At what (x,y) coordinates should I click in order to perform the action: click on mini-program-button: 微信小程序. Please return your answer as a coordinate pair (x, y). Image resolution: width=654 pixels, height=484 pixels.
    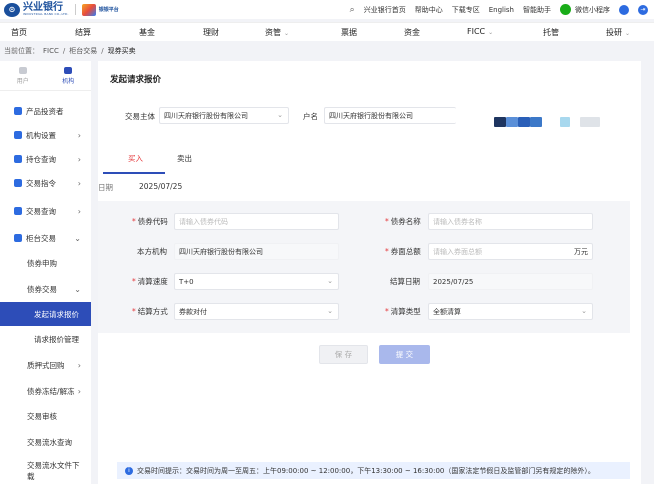
    Looking at the image, I should click on (585, 9).